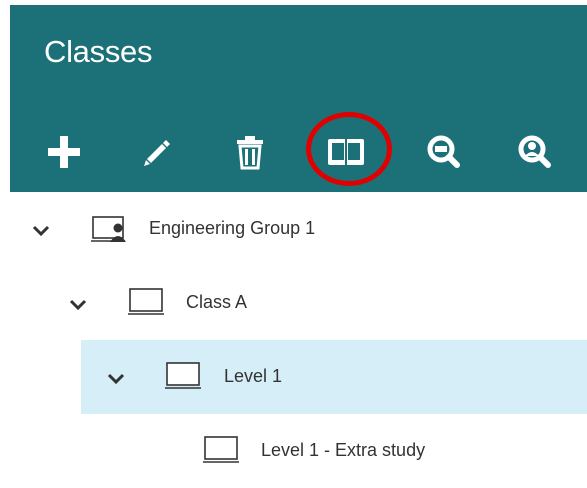 This screenshot has width=587, height=488. What do you see at coordinates (349, 149) in the screenshot?
I see `highlight-ring` at bounding box center [349, 149].